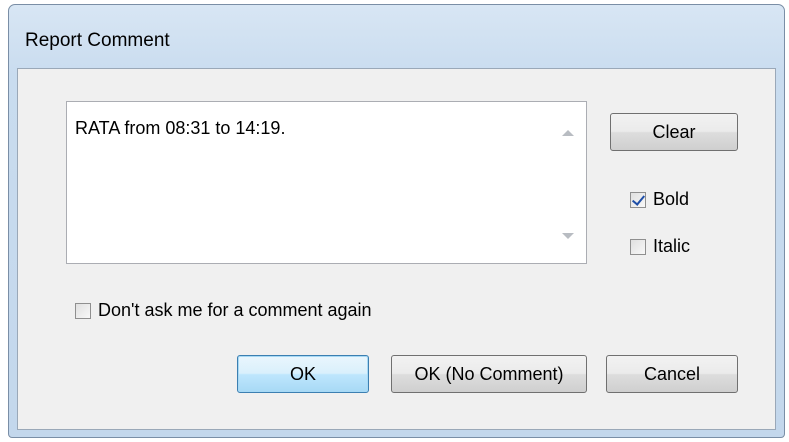  Describe the element at coordinates (83, 310) in the screenshot. I see `dont-ask-checkbox-box` at that location.